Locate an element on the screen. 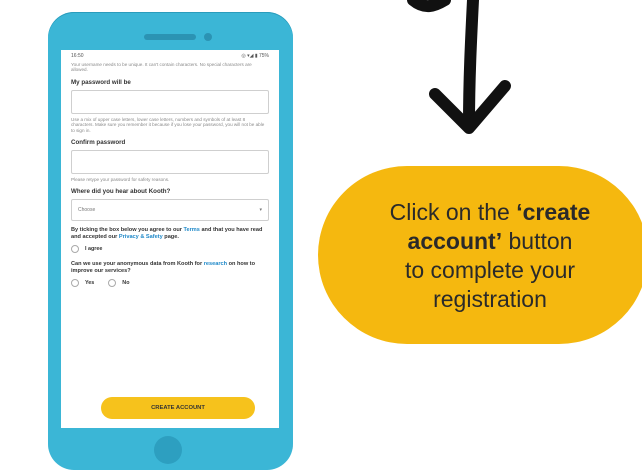 This screenshot has width=642, height=470. status-icons: ◎ ▾◢ ▮ 75% is located at coordinates (255, 56).